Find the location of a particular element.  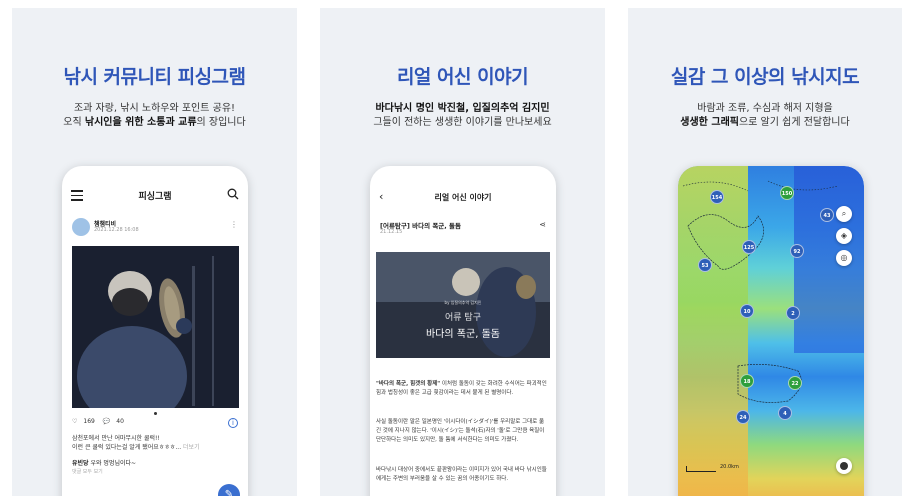

map-marker: 53 is located at coordinates (705, 265).